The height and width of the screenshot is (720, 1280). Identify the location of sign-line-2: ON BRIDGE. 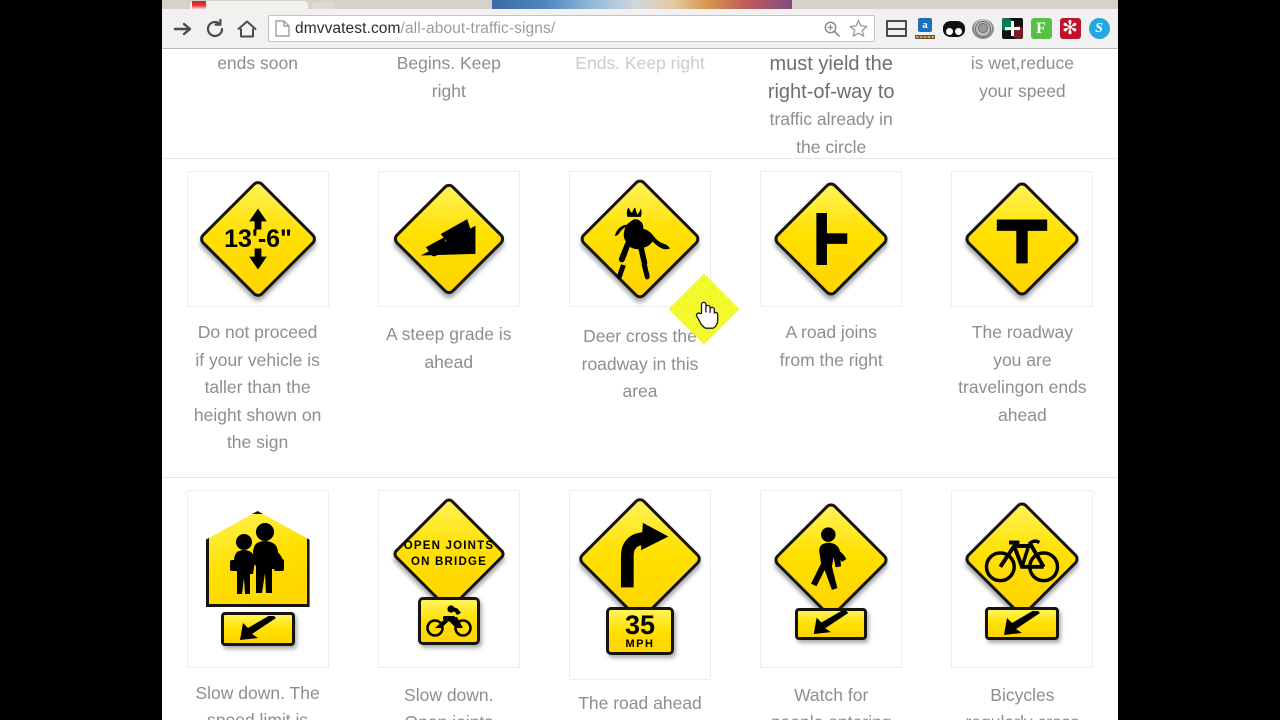
(448, 561).